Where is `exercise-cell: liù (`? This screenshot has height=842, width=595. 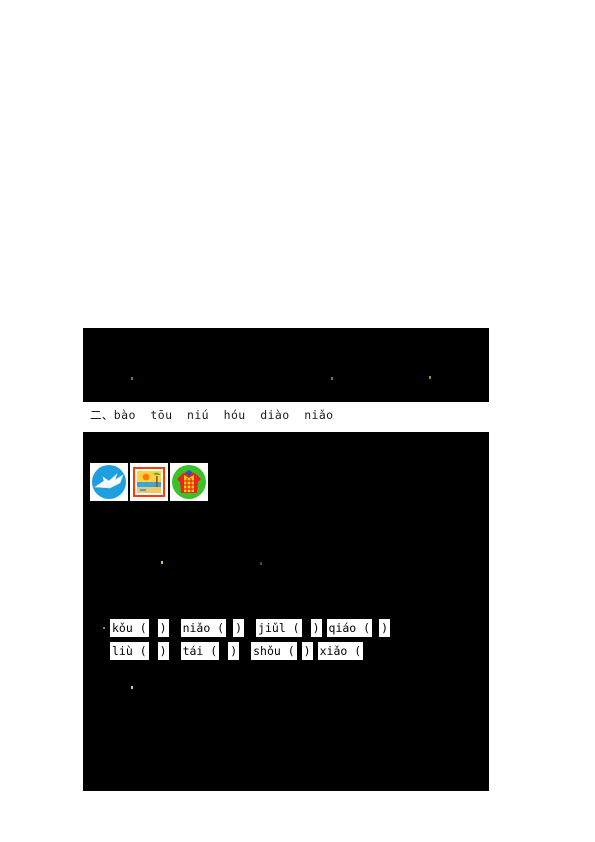 exercise-cell: liù ( is located at coordinates (129, 651).